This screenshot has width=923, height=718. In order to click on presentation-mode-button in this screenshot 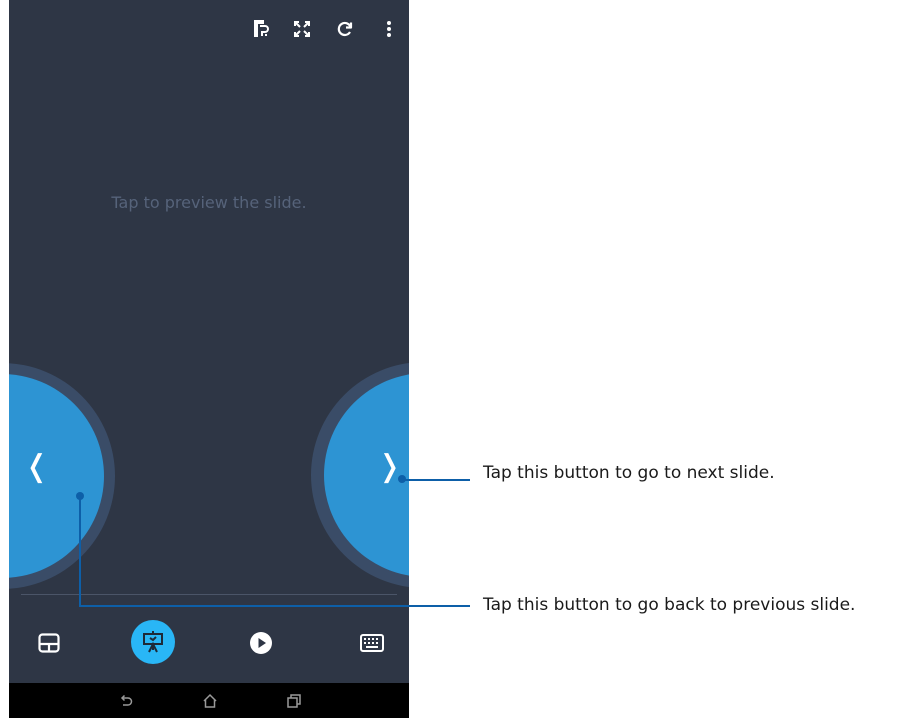, I will do `click(153, 642)`.